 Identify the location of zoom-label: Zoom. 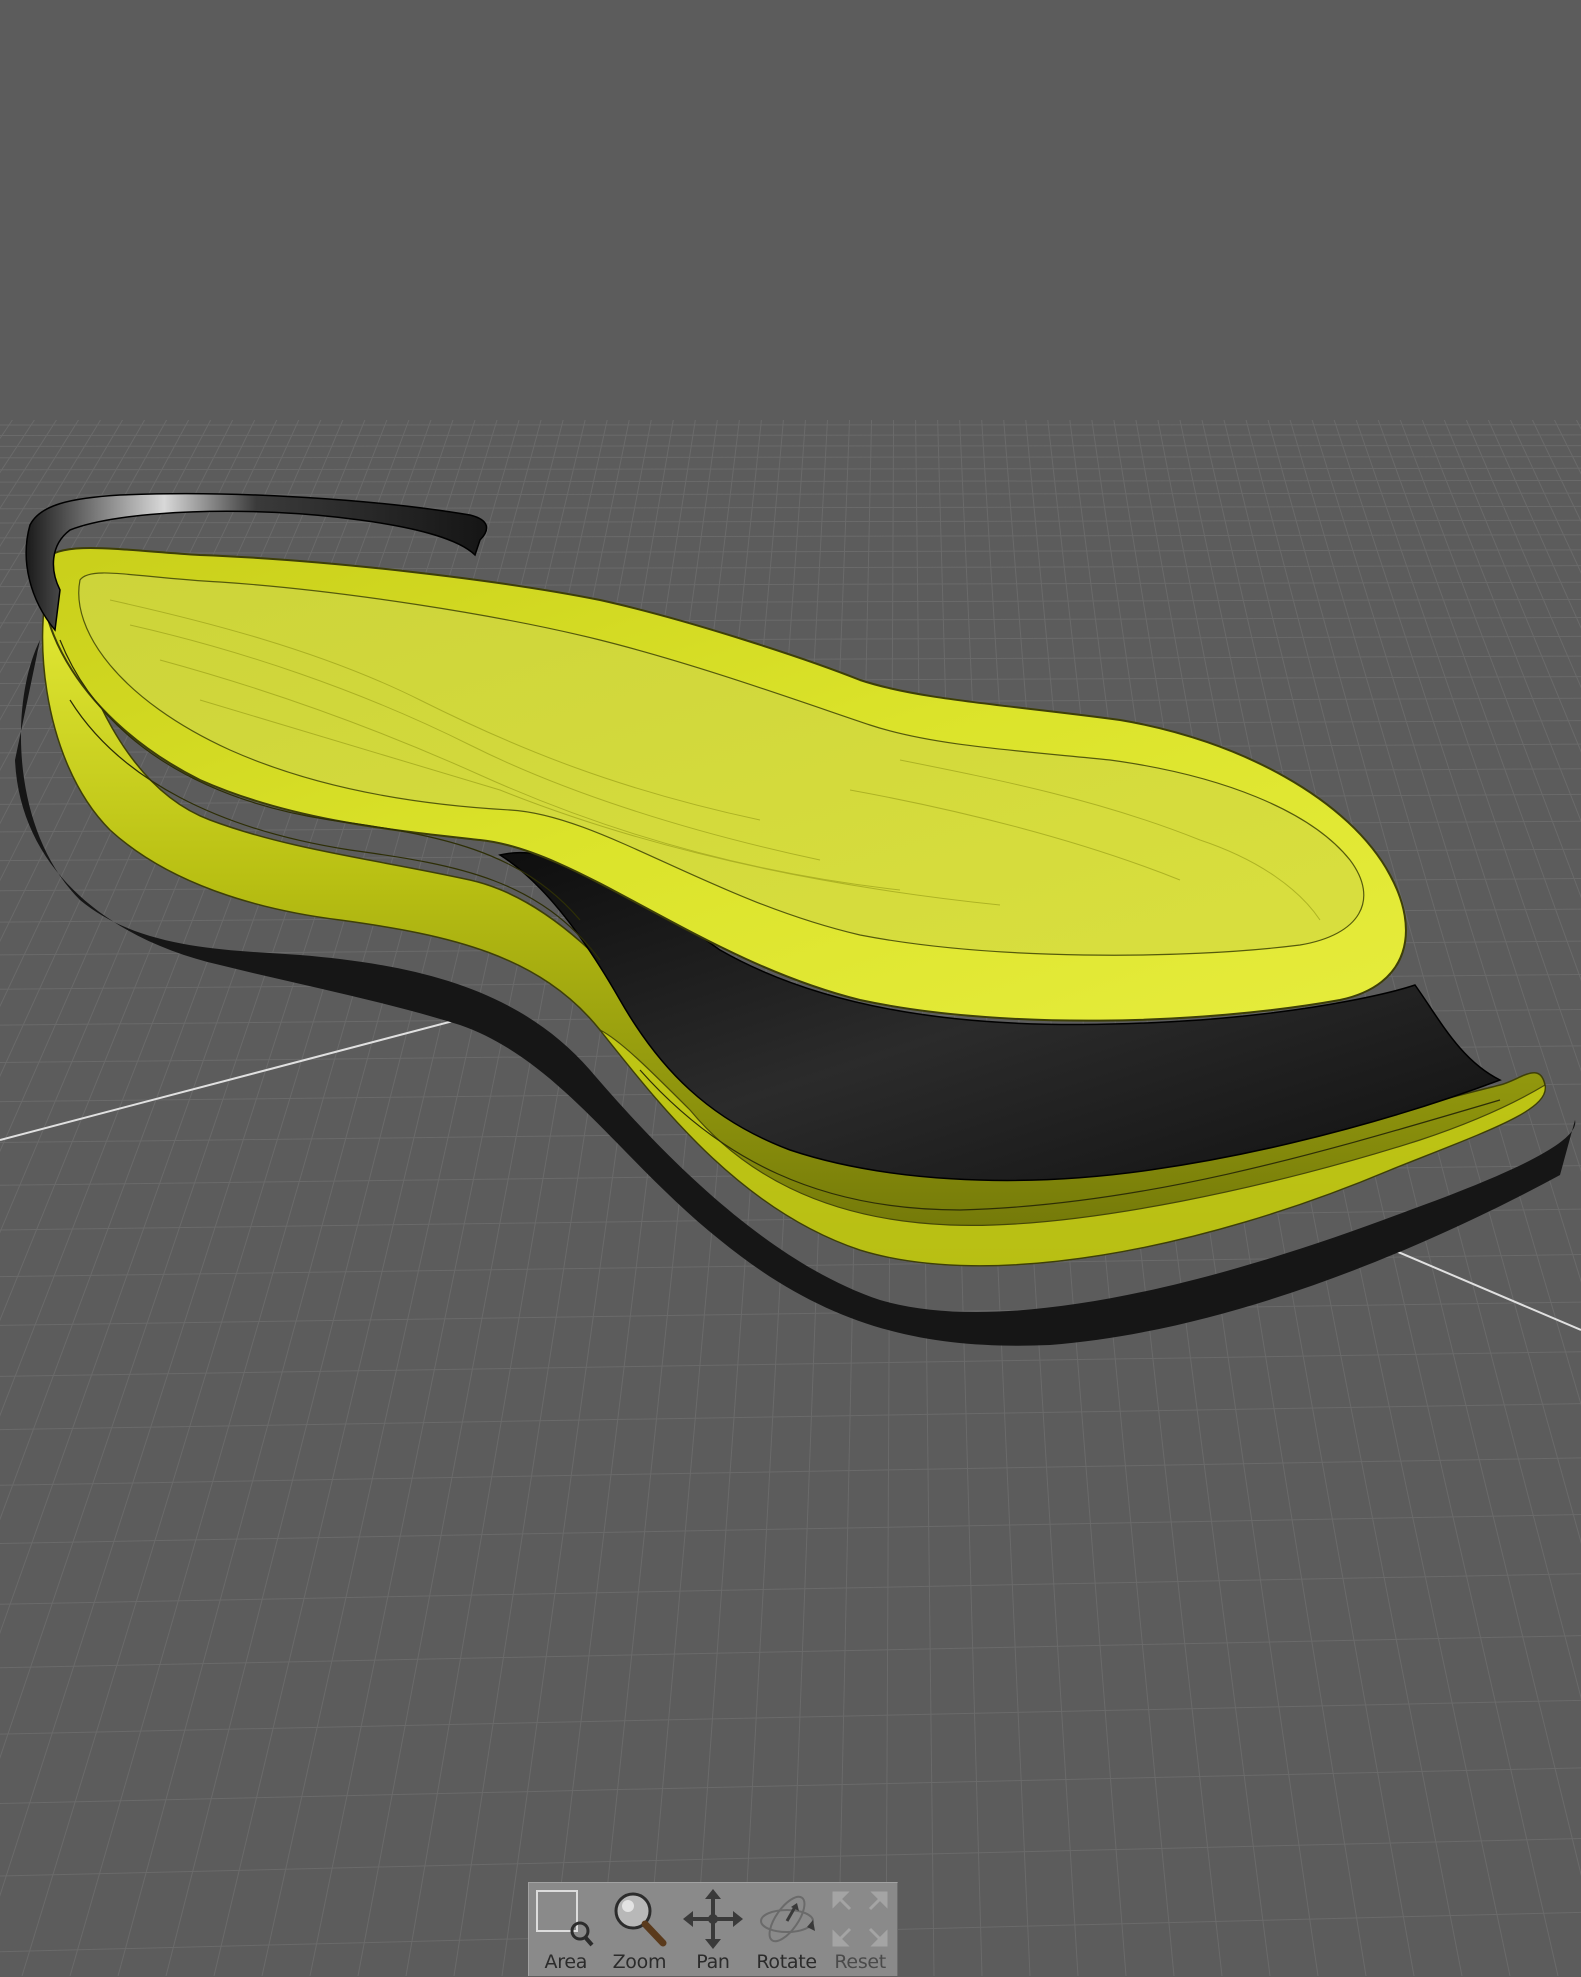
(640, 1962).